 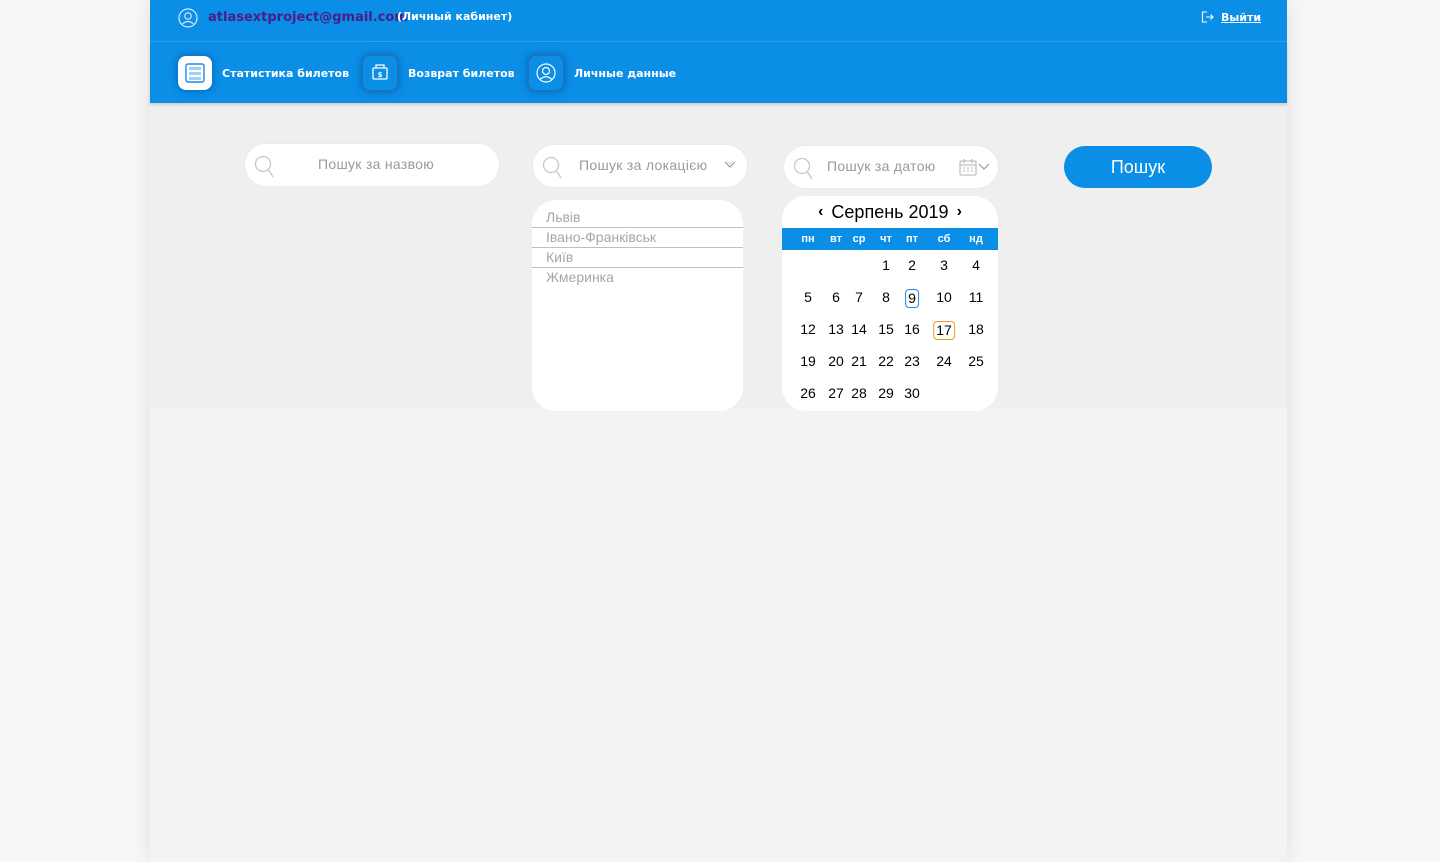 What do you see at coordinates (912, 265) in the screenshot?
I see `calendar-day: 2` at bounding box center [912, 265].